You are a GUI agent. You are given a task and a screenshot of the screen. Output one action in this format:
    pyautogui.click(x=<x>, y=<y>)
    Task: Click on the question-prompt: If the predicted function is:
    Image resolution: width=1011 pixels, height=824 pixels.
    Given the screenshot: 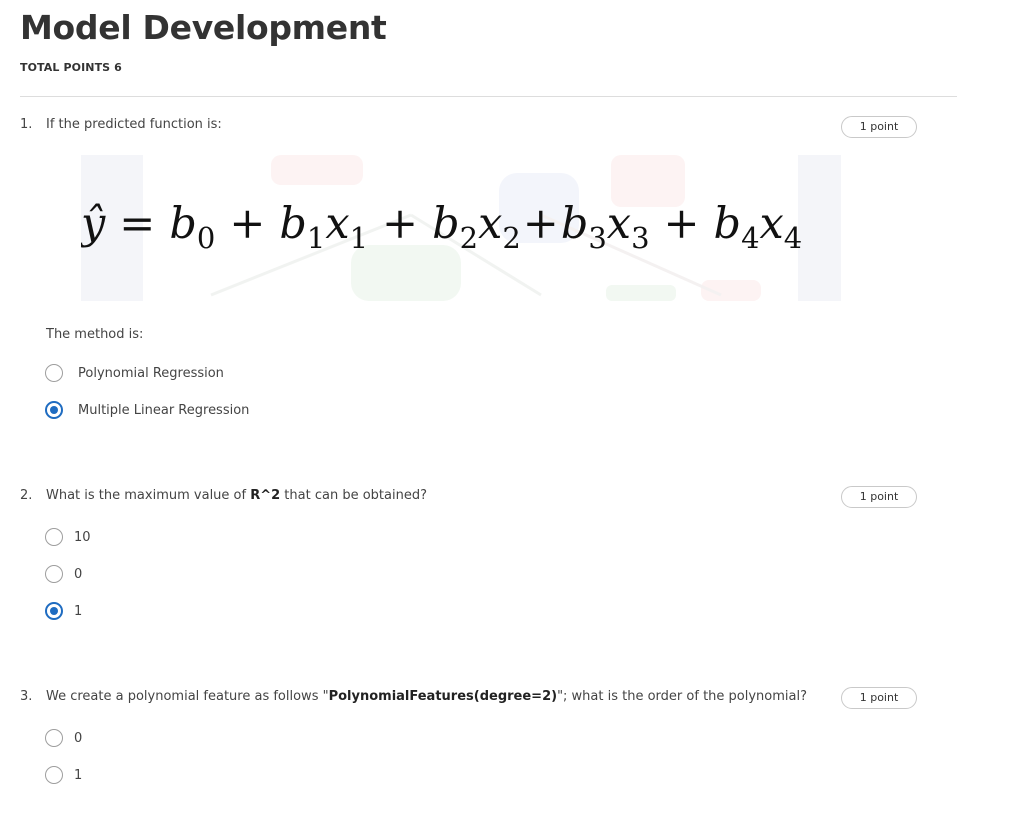 What is the action you would take?
    pyautogui.click(x=134, y=124)
    